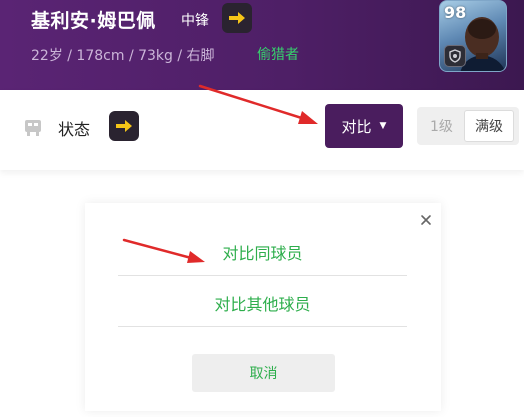 This screenshot has height=417, width=524. What do you see at coordinates (263, 373) in the screenshot?
I see `cancel-button: 取消` at bounding box center [263, 373].